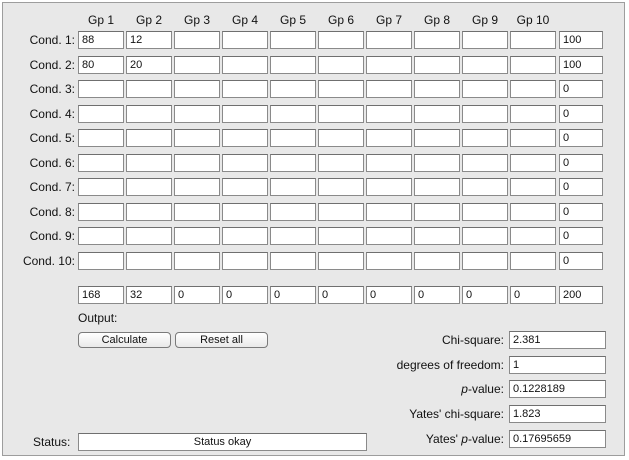  What do you see at coordinates (221, 340) in the screenshot?
I see `reset-all-button: Reset all` at bounding box center [221, 340].